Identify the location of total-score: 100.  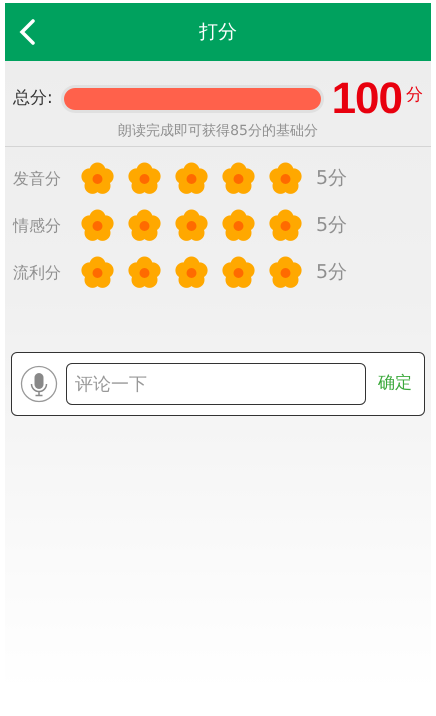
(367, 99).